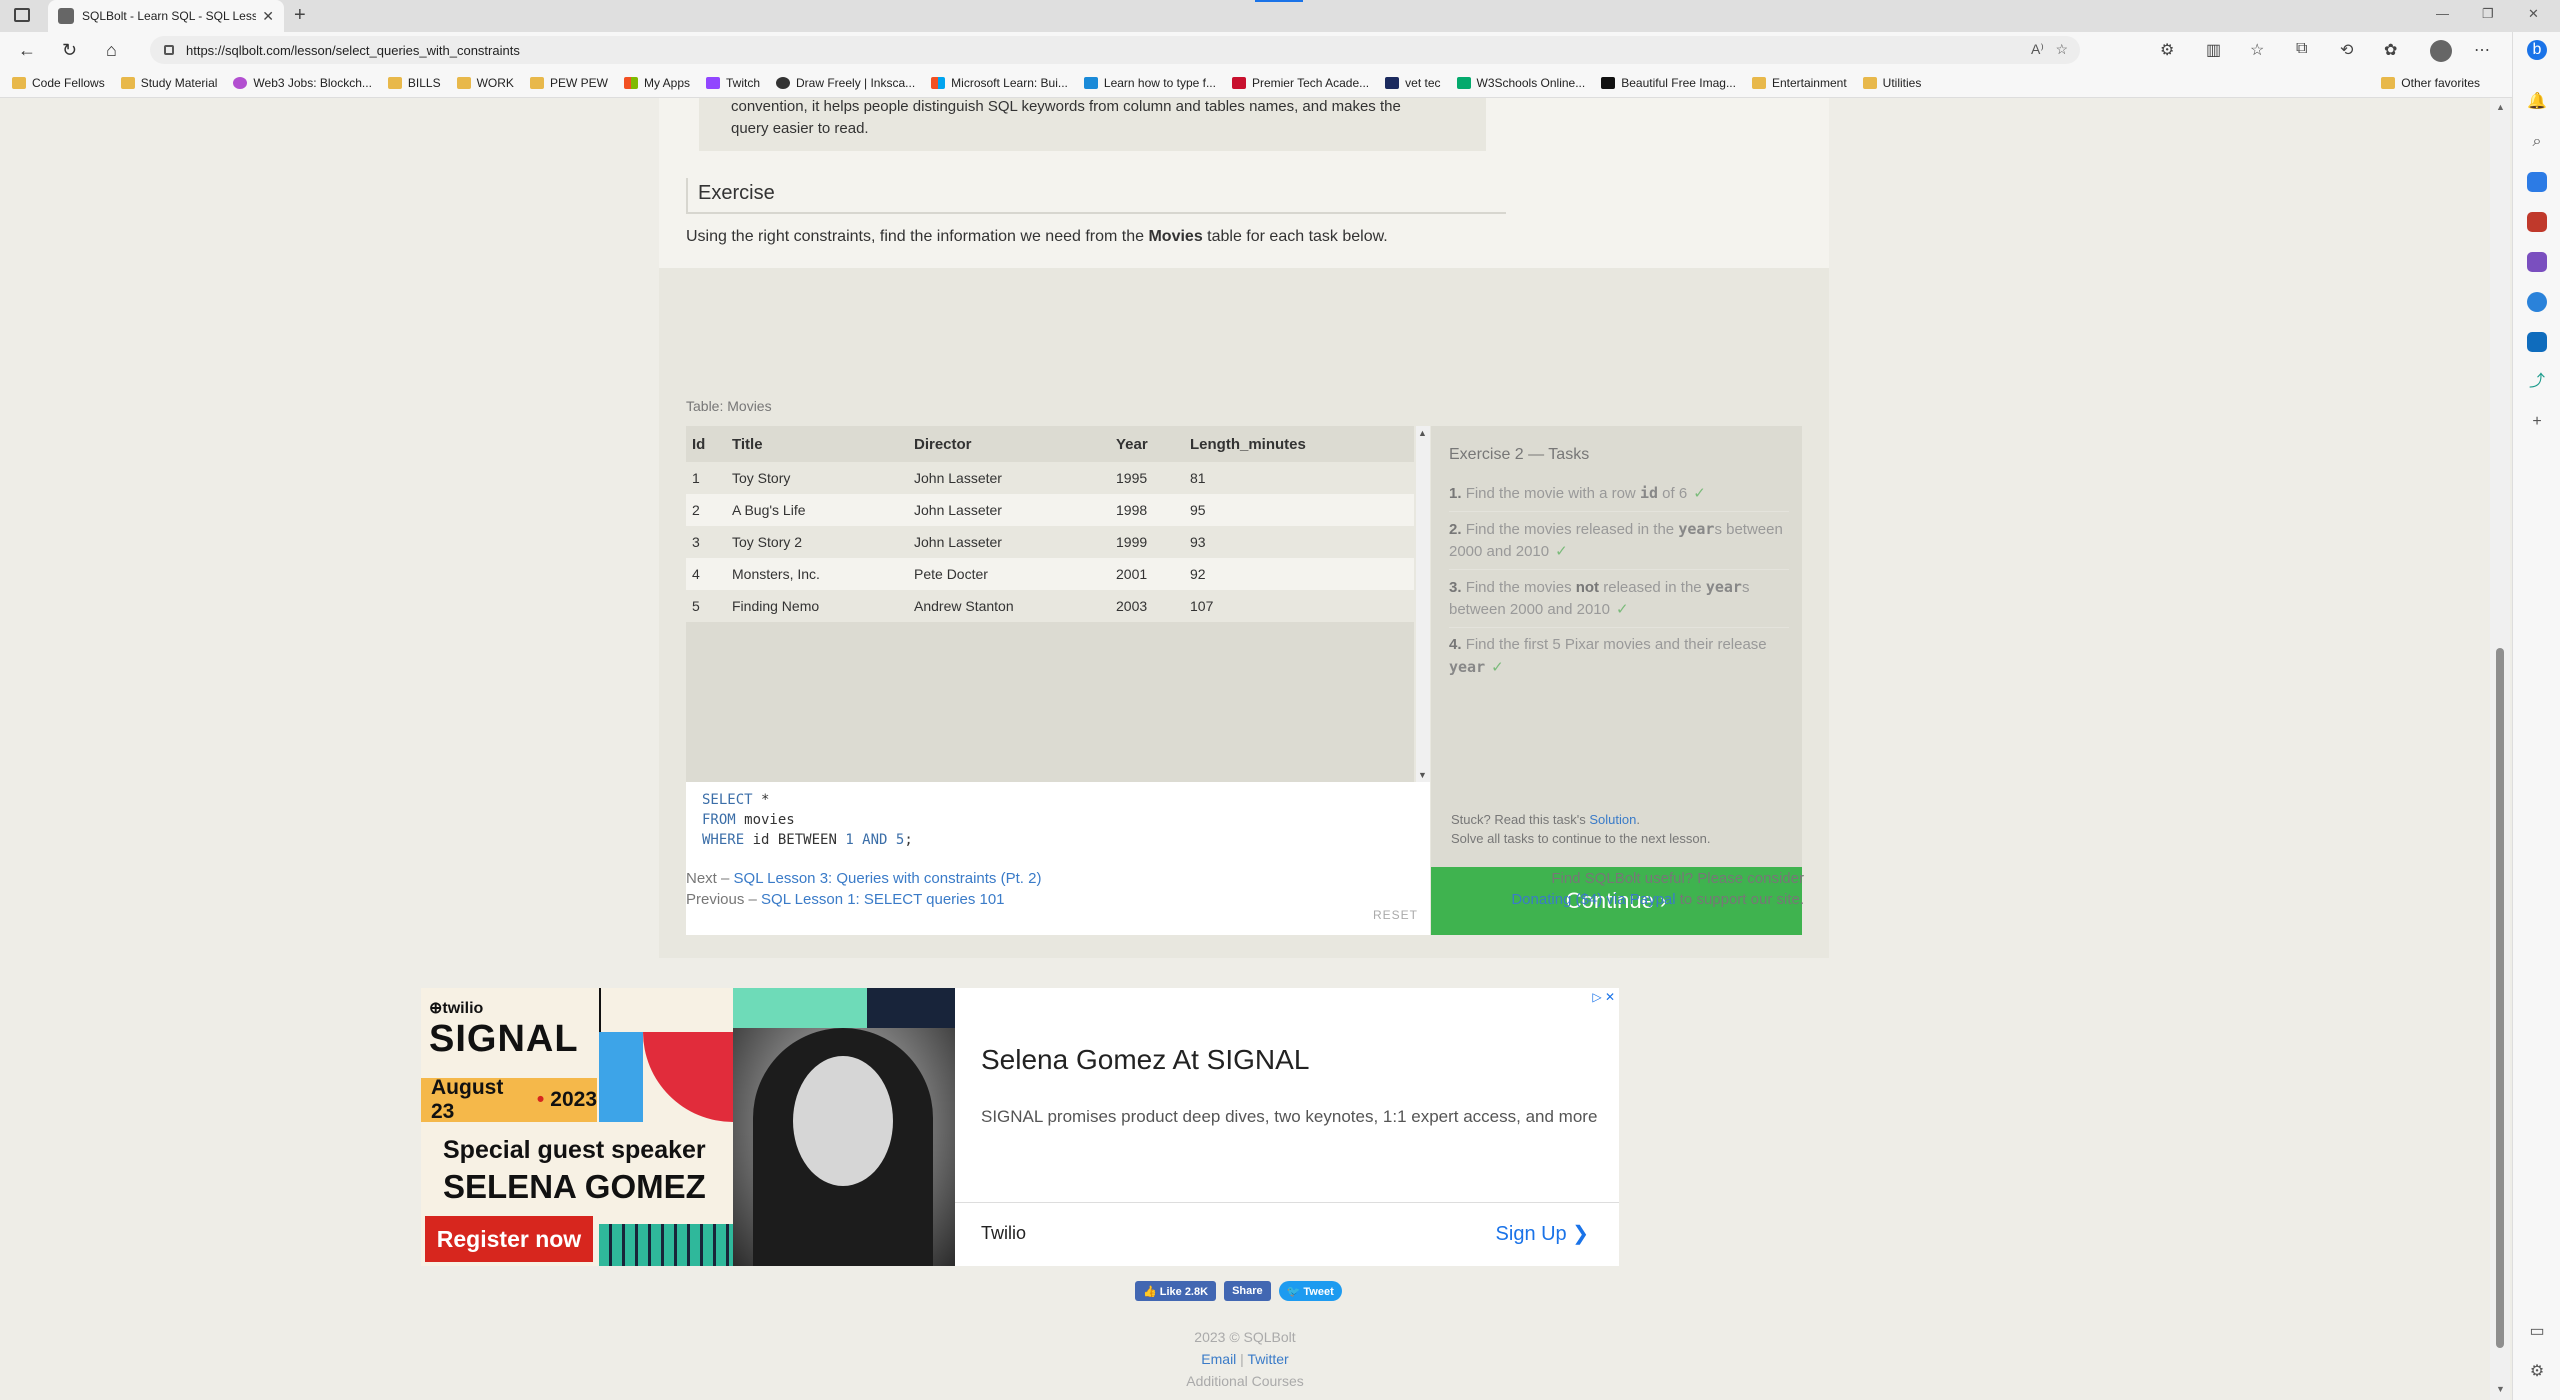  I want to click on refresh-icon: ↻, so click(69, 50).